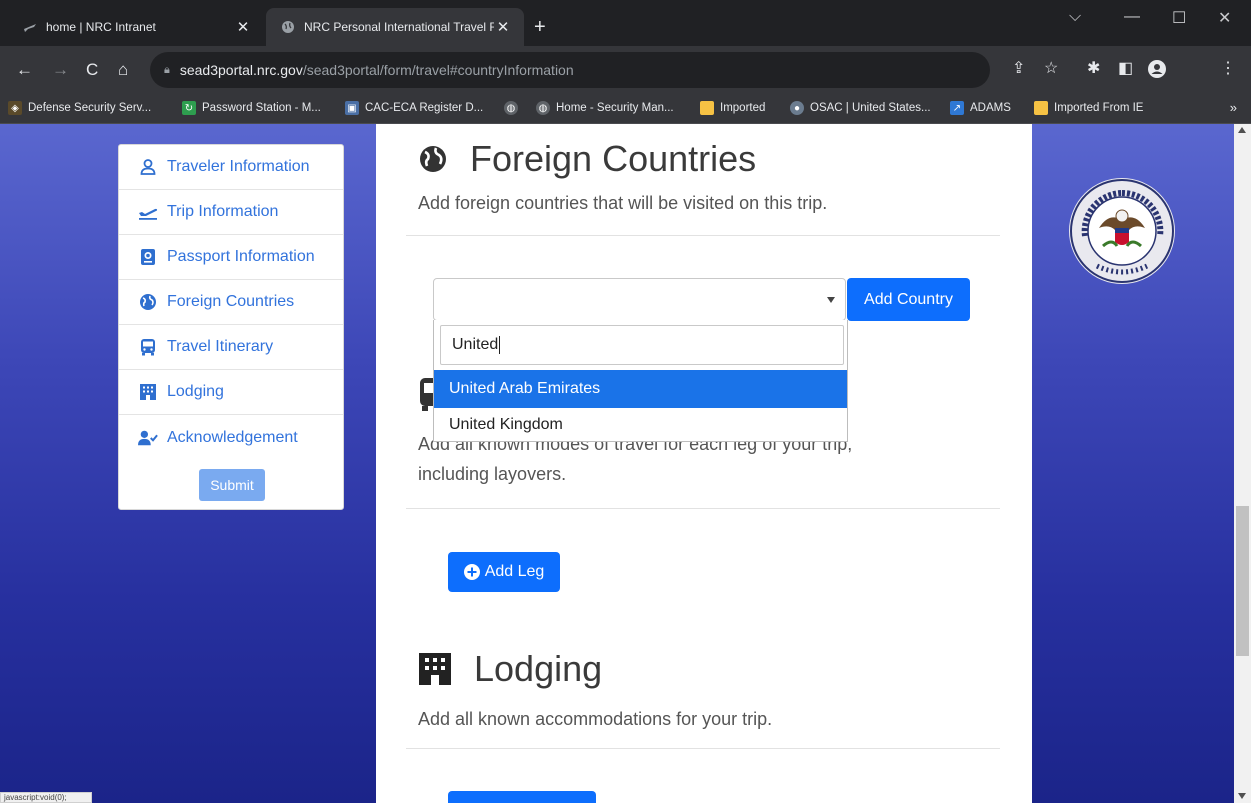 The width and height of the screenshot is (1251, 803). What do you see at coordinates (189, 108) in the screenshot?
I see `password-station-icon: ↻` at bounding box center [189, 108].